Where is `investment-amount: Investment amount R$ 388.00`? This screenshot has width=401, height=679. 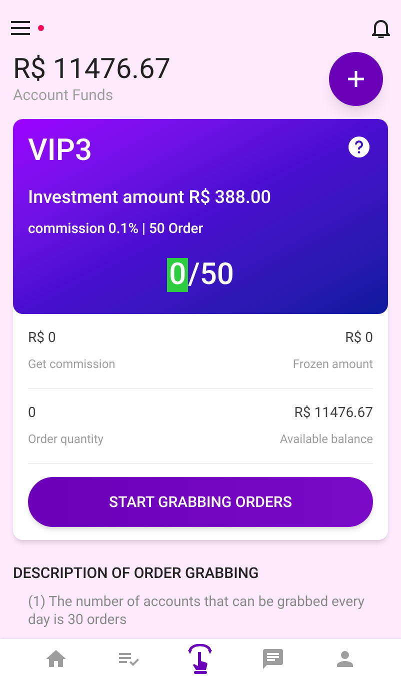
investment-amount: Investment amount R$ 388.00 is located at coordinates (150, 198).